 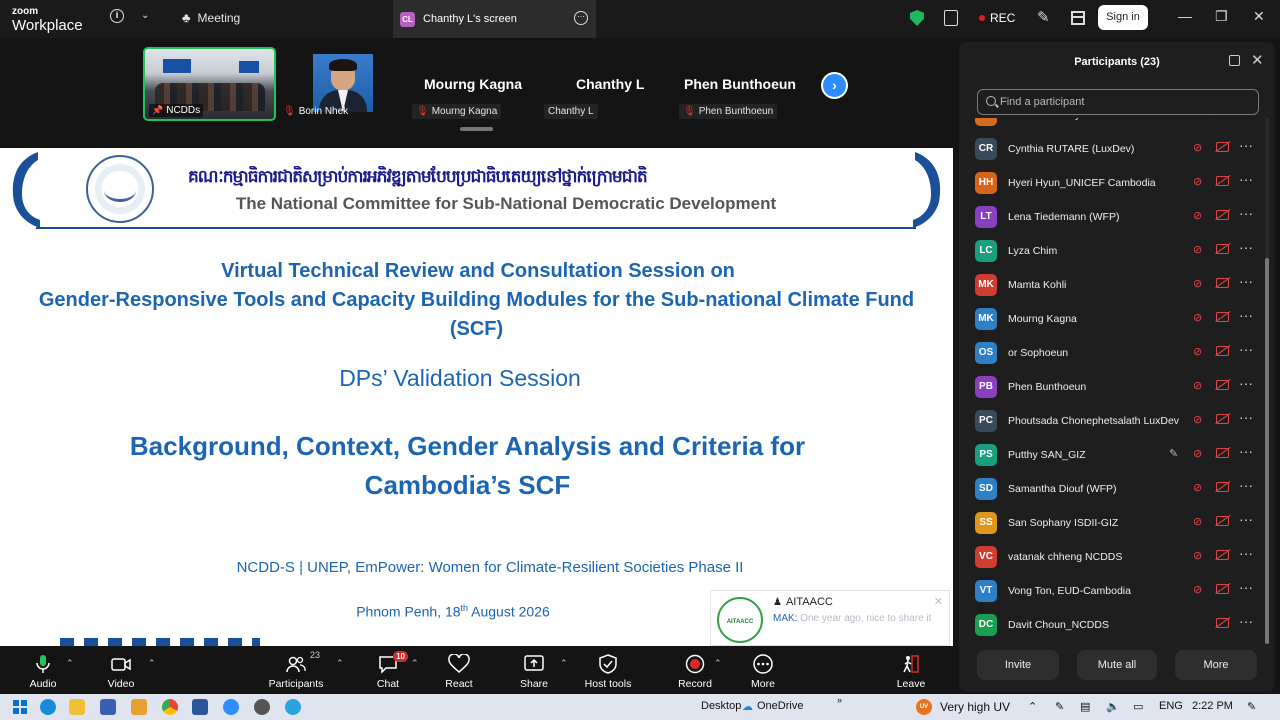 I want to click on video-tile-borin-nhek, so click(x=343, y=83).